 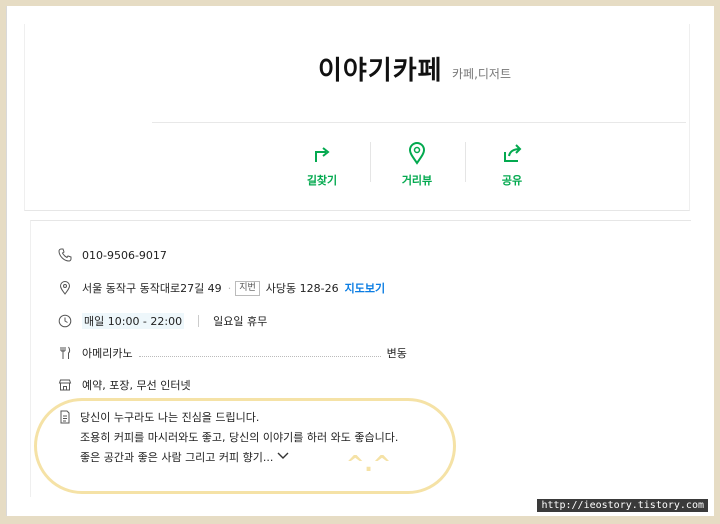 I want to click on highlight-circle-annotation, so click(x=245, y=446).